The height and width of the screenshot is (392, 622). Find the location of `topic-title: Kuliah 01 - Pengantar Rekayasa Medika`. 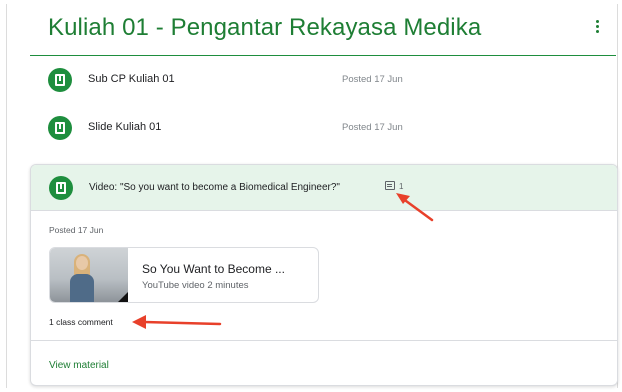

topic-title: Kuliah 01 - Pengantar Rekayasa Medika is located at coordinates (265, 27).